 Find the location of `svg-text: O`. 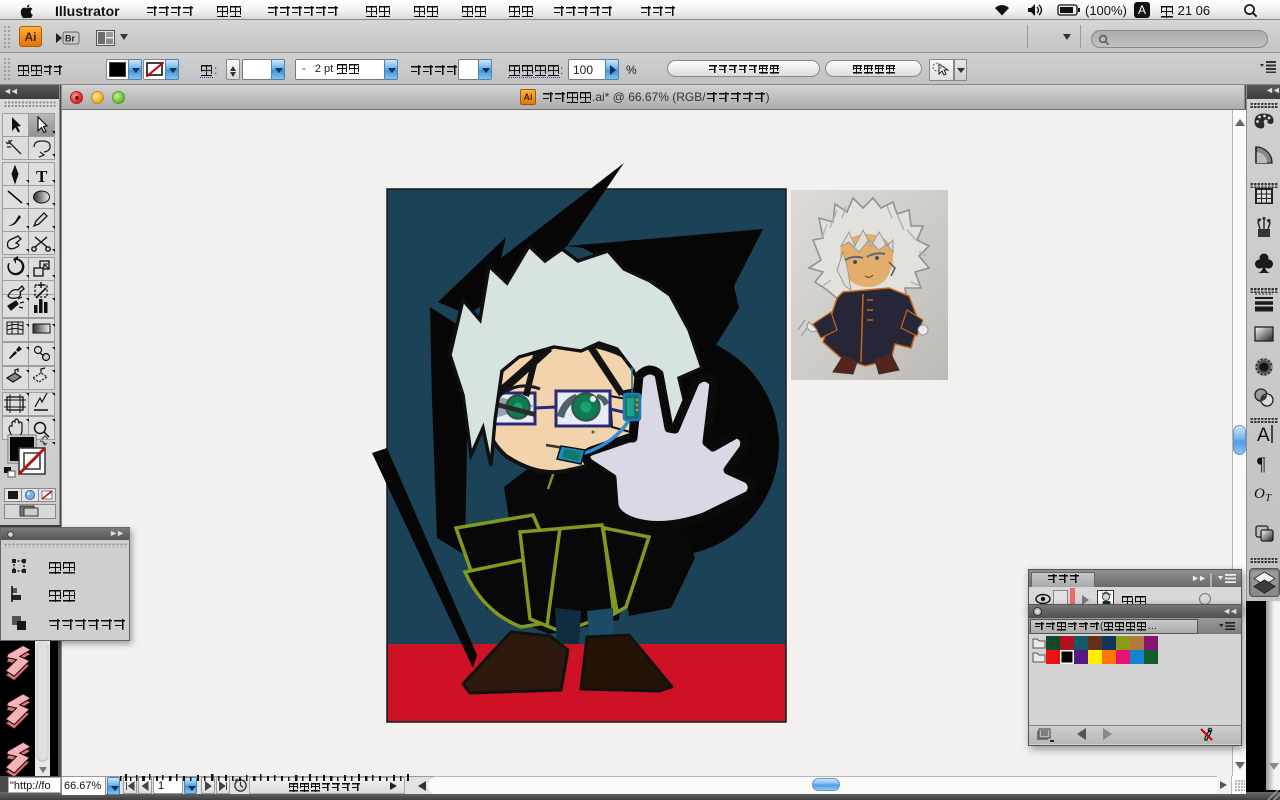

svg-text: O is located at coordinates (1259, 494).